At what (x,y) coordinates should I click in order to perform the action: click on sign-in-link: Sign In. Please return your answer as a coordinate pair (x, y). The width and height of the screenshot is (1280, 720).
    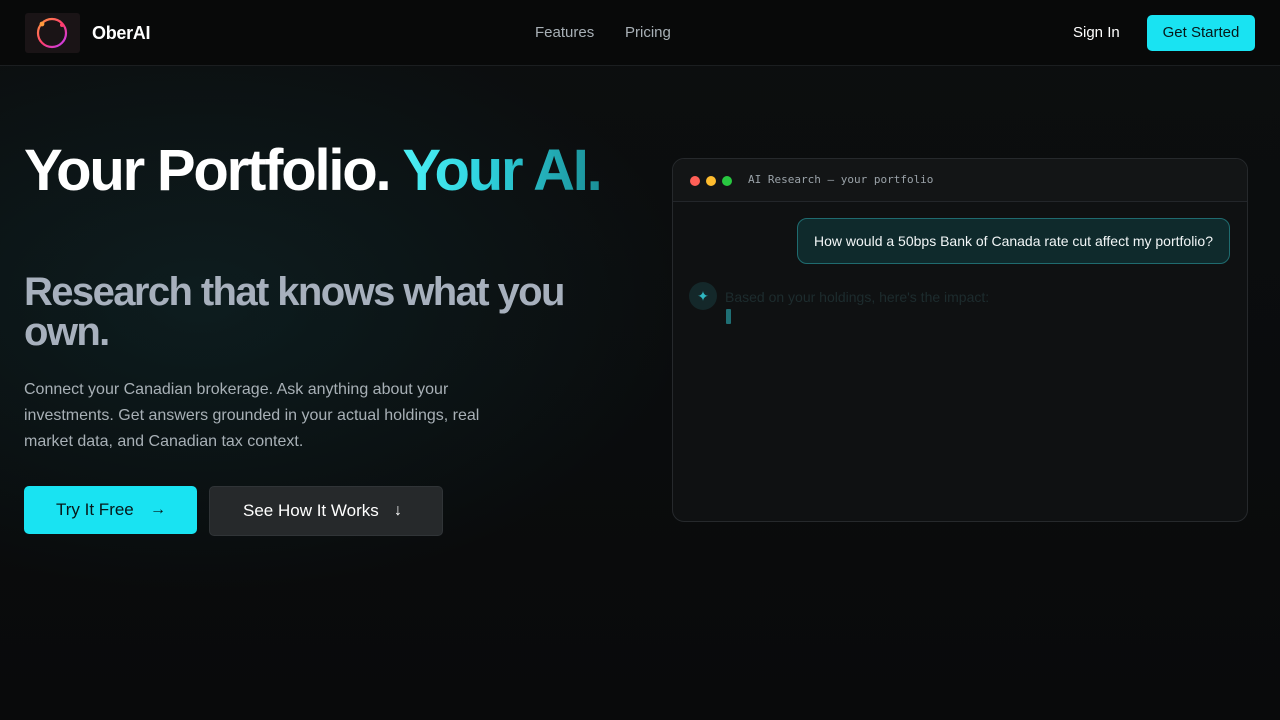
    Looking at the image, I should click on (1096, 32).